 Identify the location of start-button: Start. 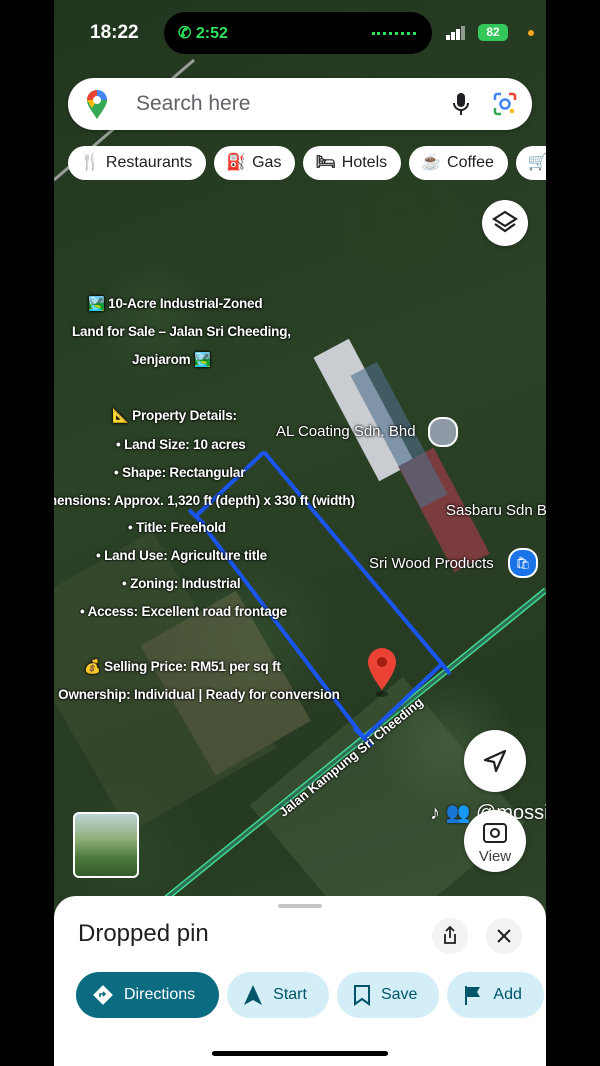
(278, 995).